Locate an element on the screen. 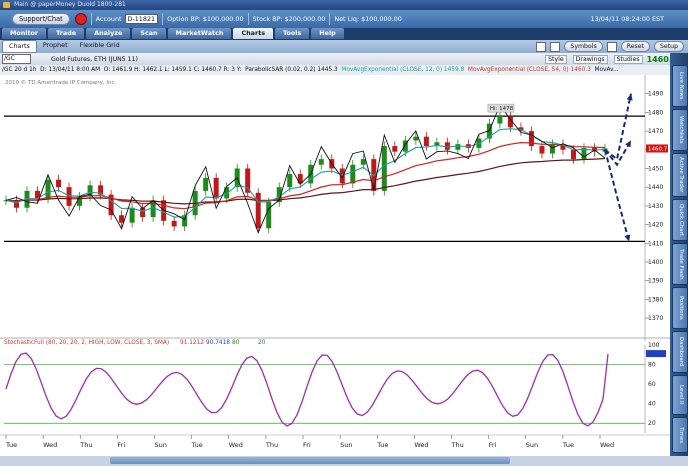 This screenshot has width=688, height=466. account-label: Account is located at coordinates (108, 19).